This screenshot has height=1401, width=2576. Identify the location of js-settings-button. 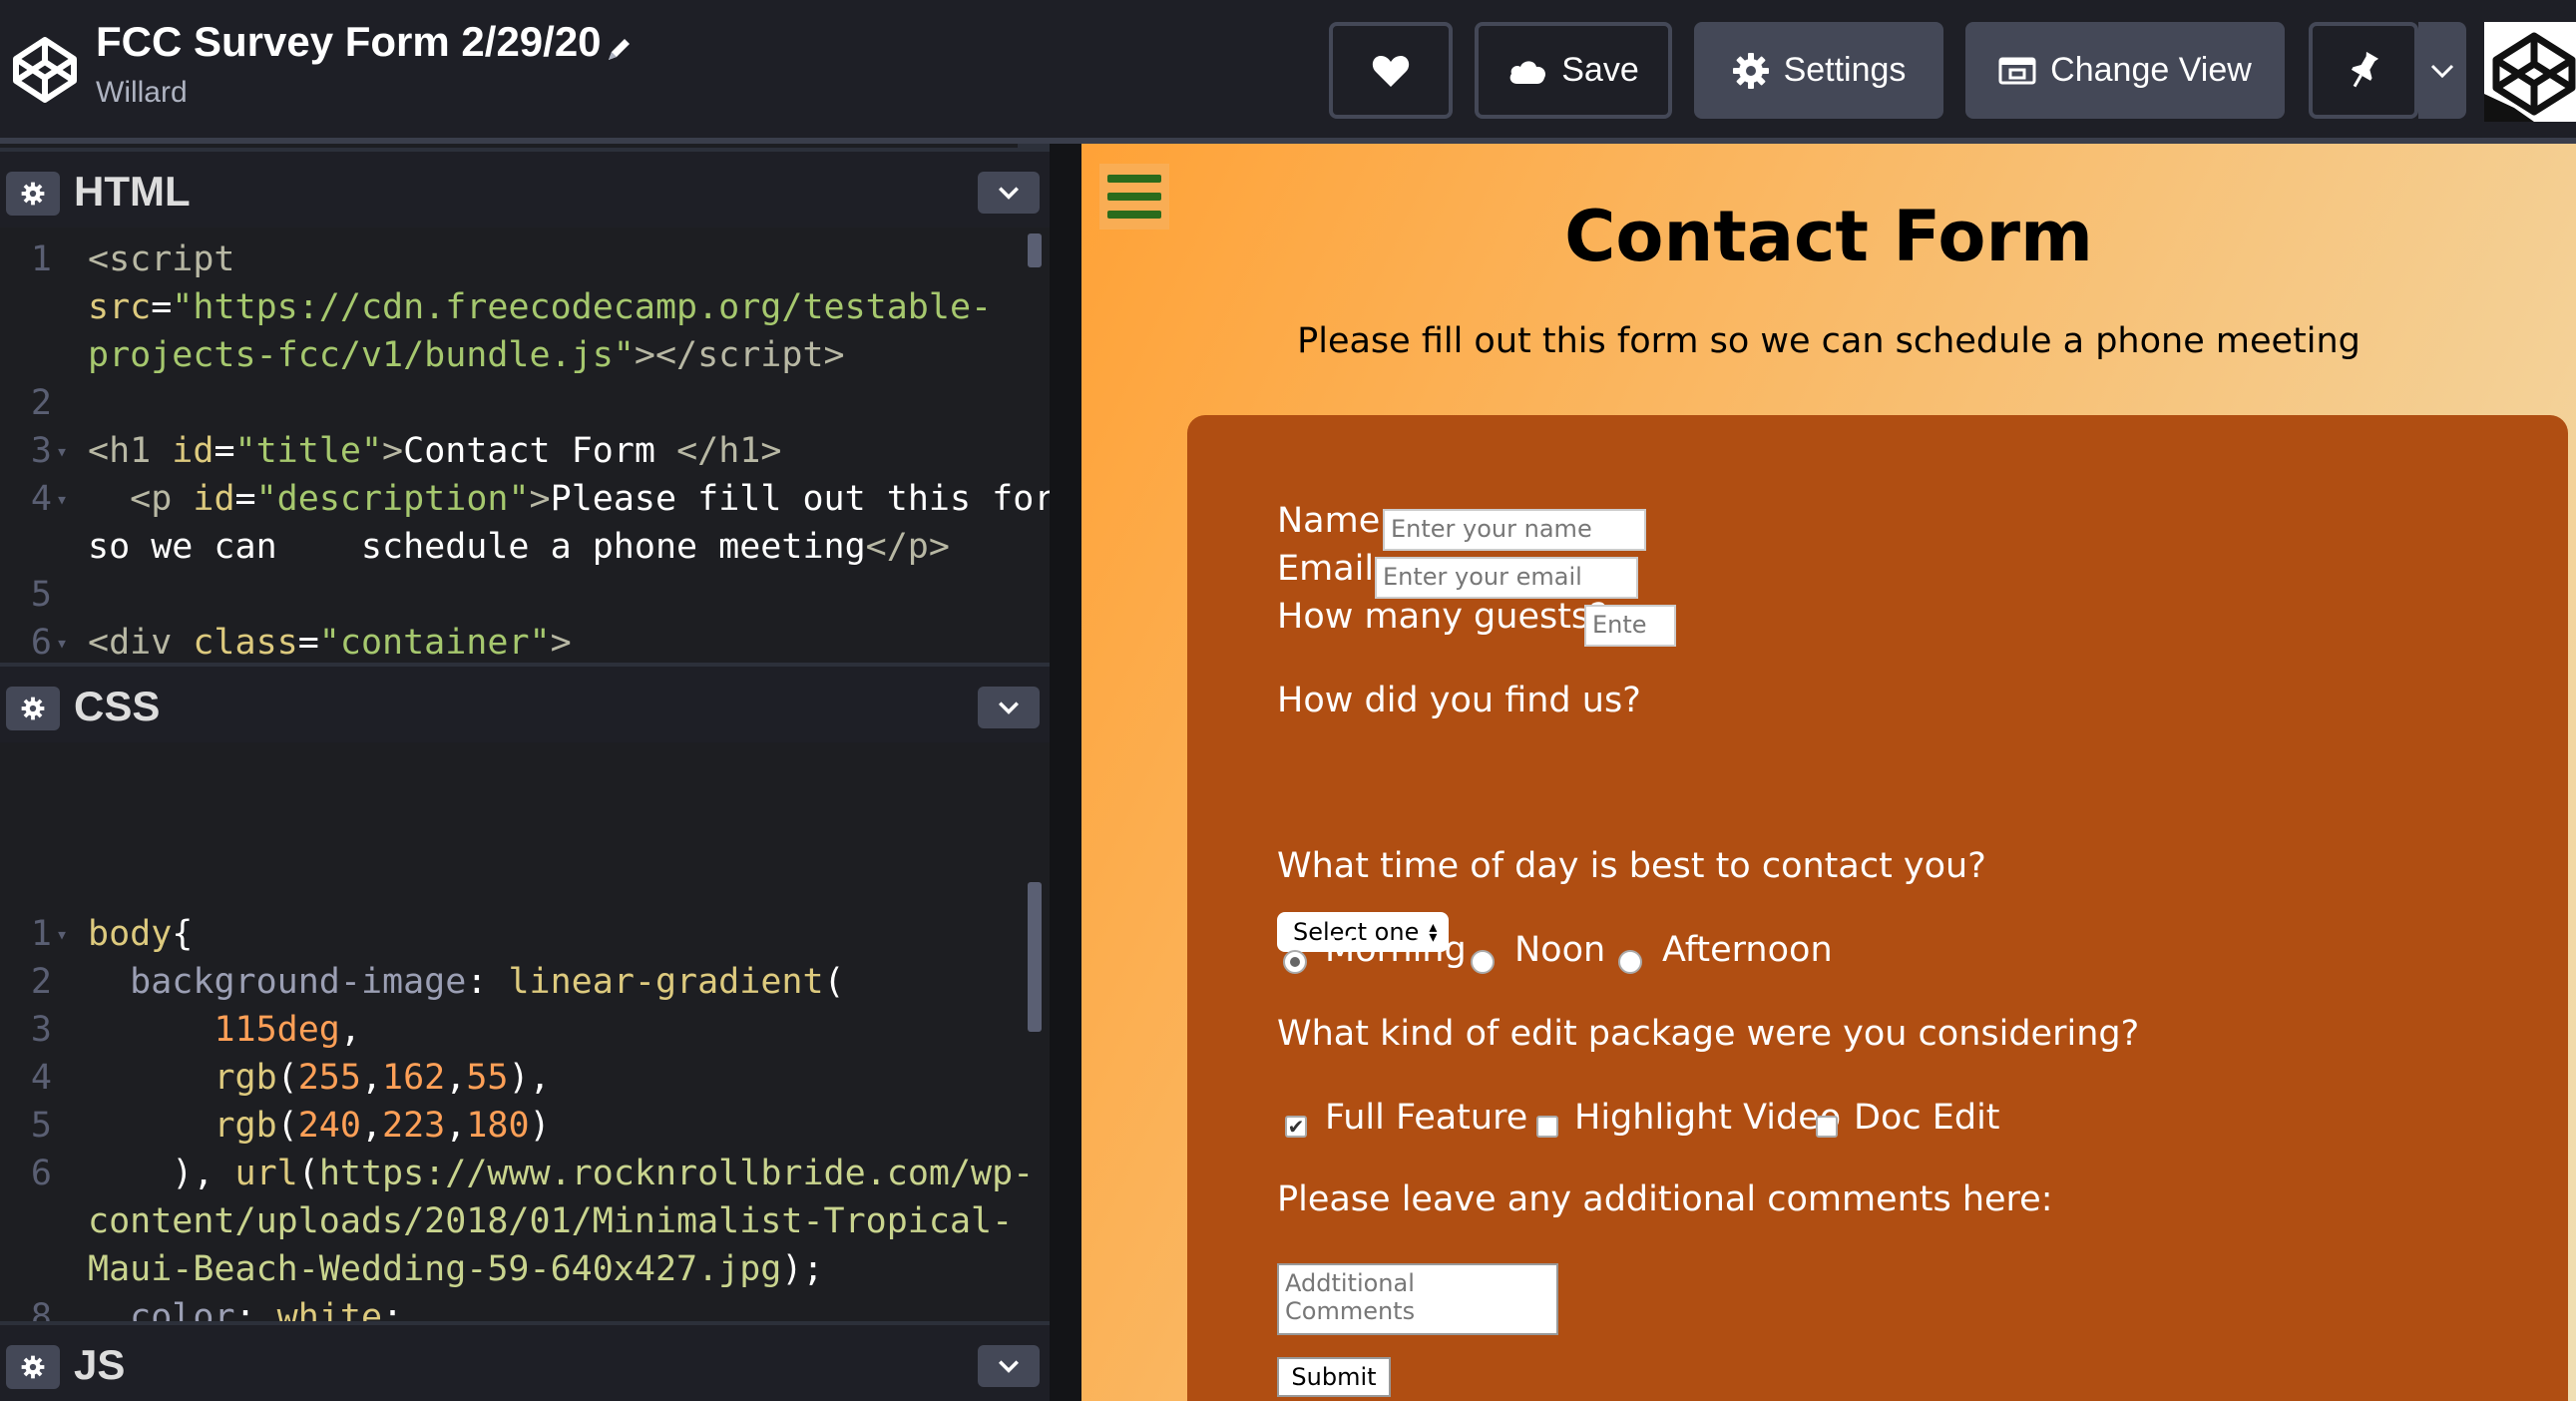
(33, 1367).